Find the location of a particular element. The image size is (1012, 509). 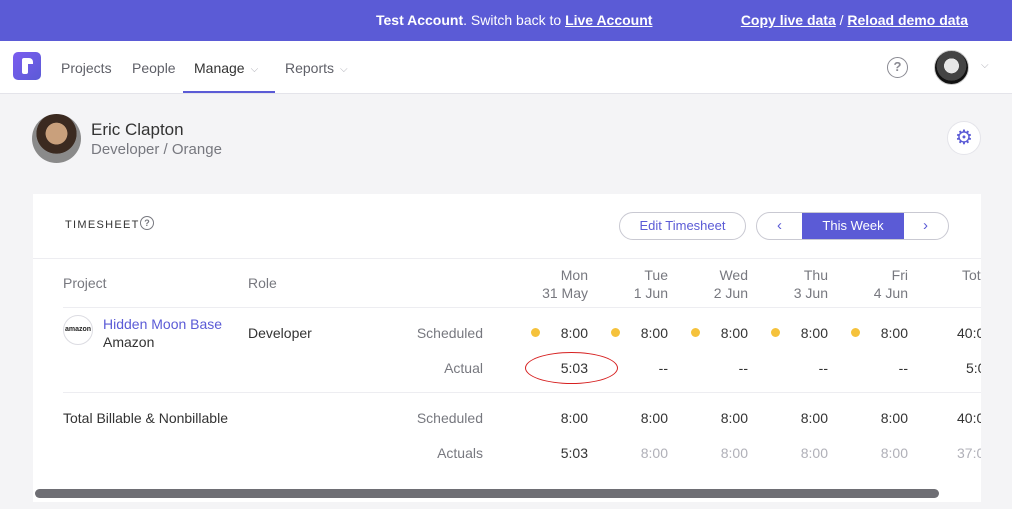

day-header-total: Tot is located at coordinates (971, 275).